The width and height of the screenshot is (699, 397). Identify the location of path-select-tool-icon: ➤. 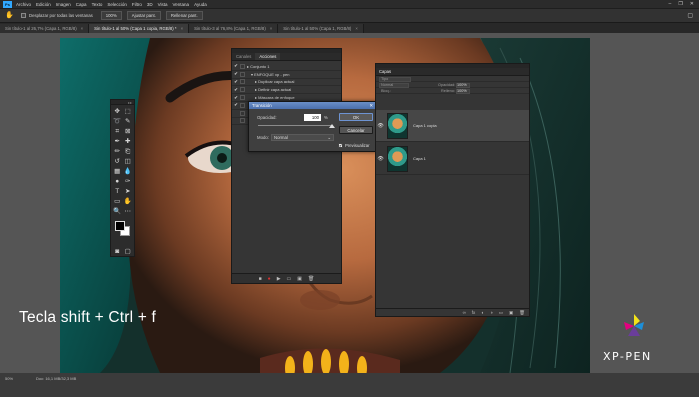
(128, 192).